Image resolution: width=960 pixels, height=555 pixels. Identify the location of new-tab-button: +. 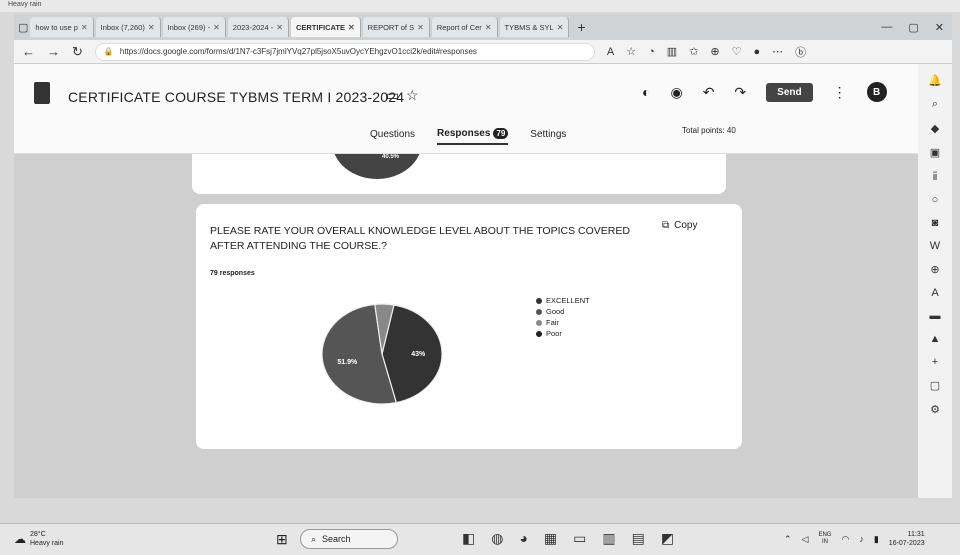
(581, 27).